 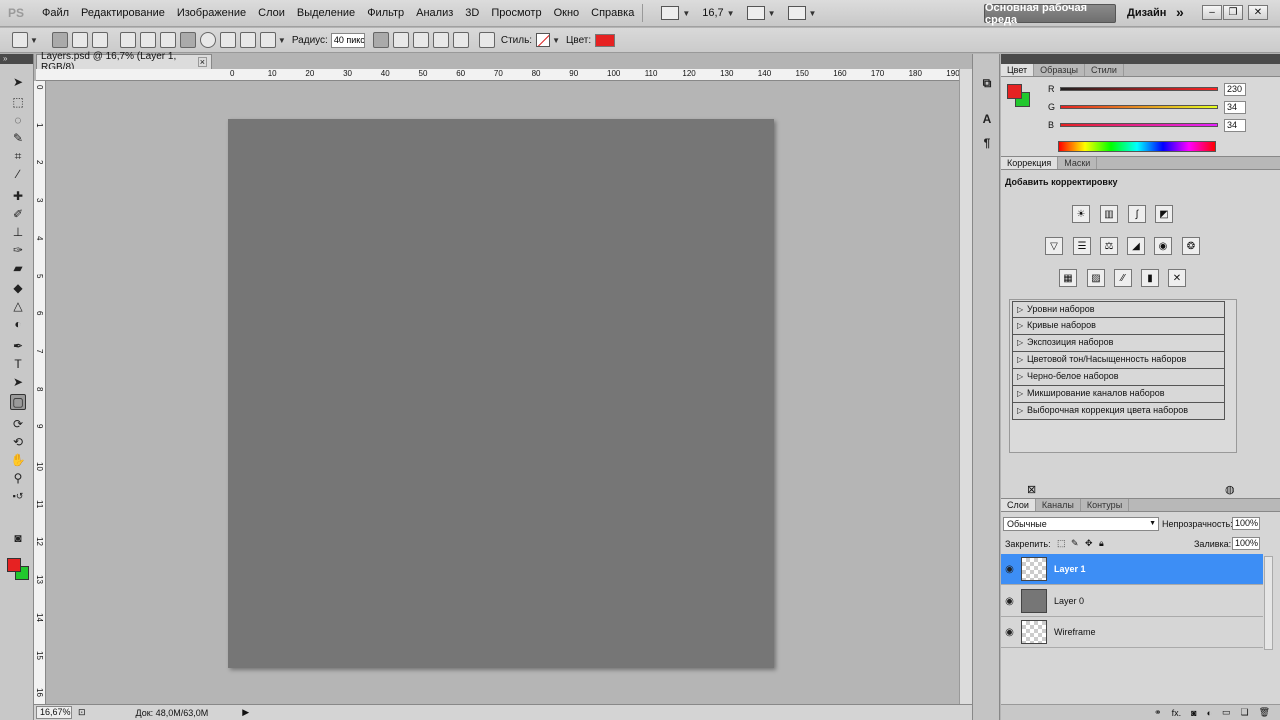 I want to click on history-brush-tool-icon: ✑, so click(x=18, y=250).